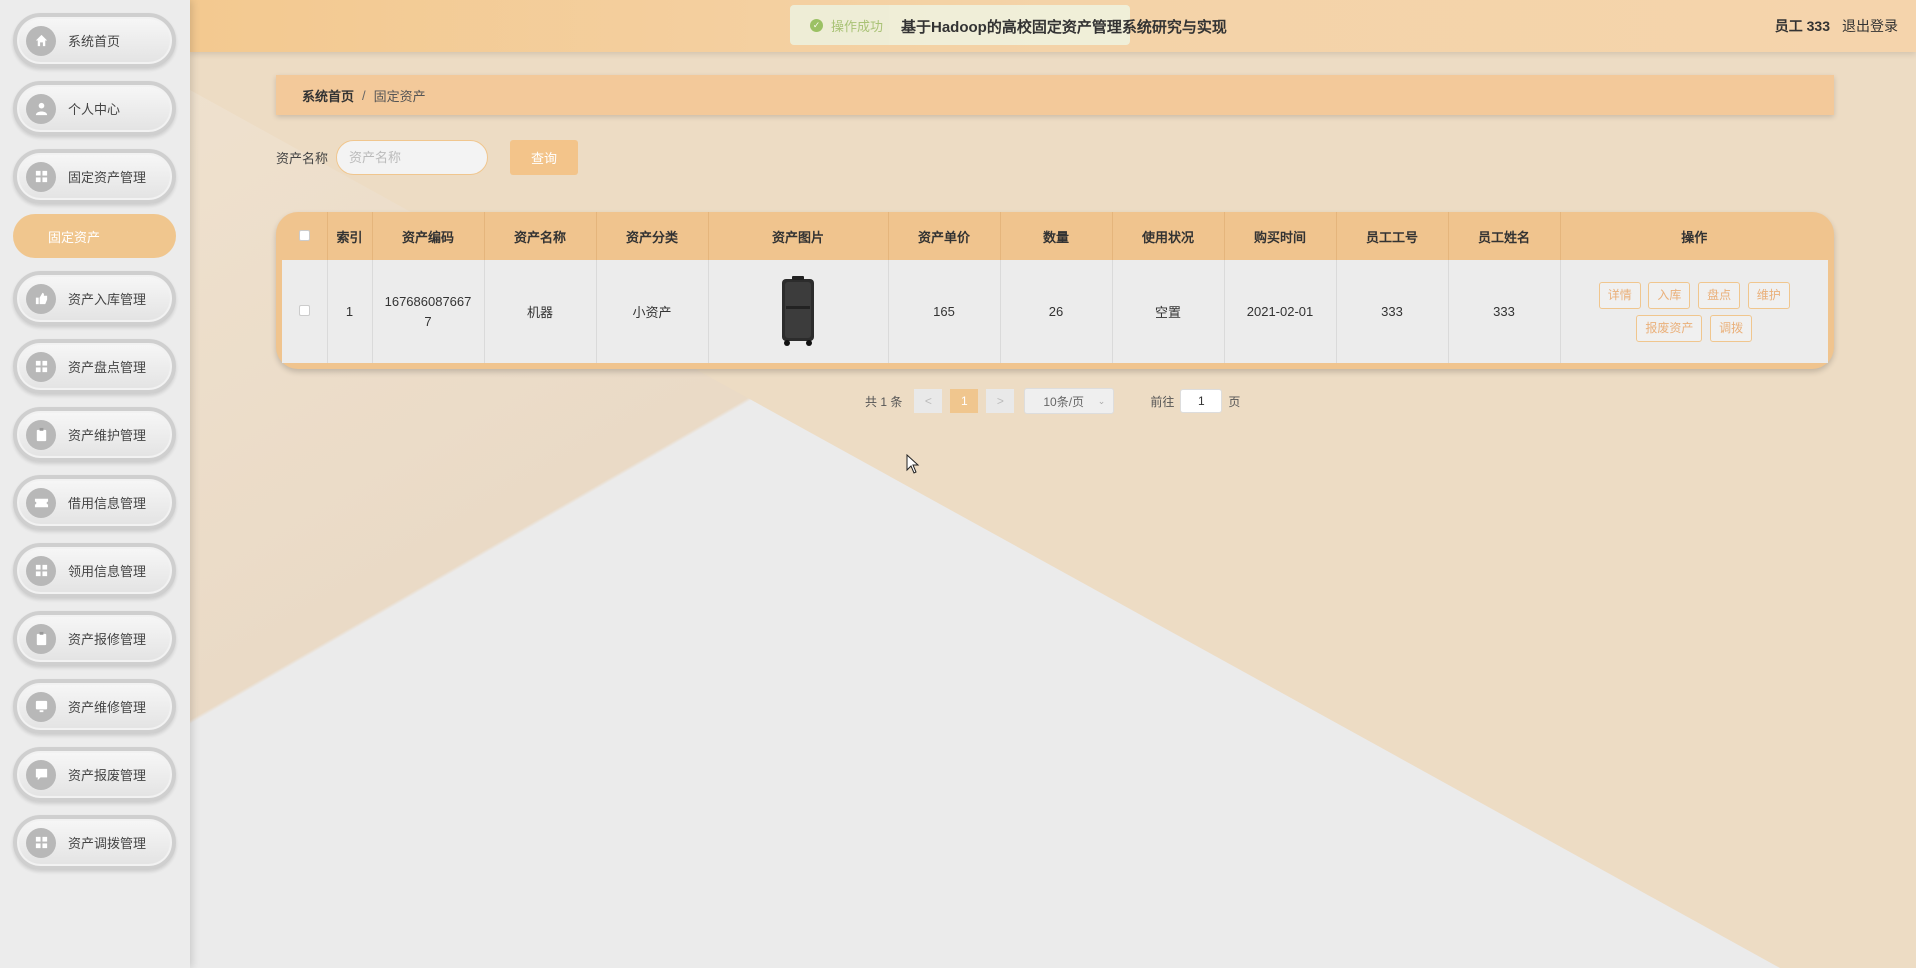 The image size is (1916, 968). I want to click on sidebar-item-repair-request: 资产报修管理, so click(94, 638).